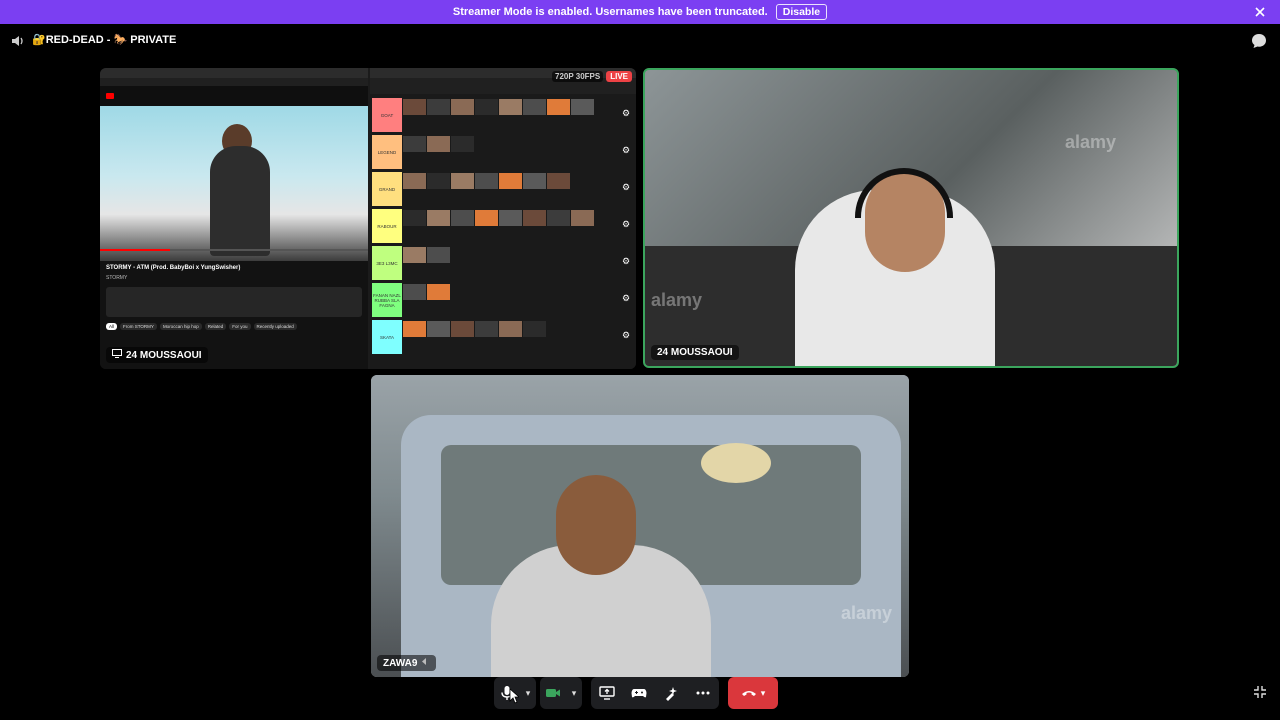 Image resolution: width=1280 pixels, height=720 pixels. I want to click on more-options-button, so click(703, 693).